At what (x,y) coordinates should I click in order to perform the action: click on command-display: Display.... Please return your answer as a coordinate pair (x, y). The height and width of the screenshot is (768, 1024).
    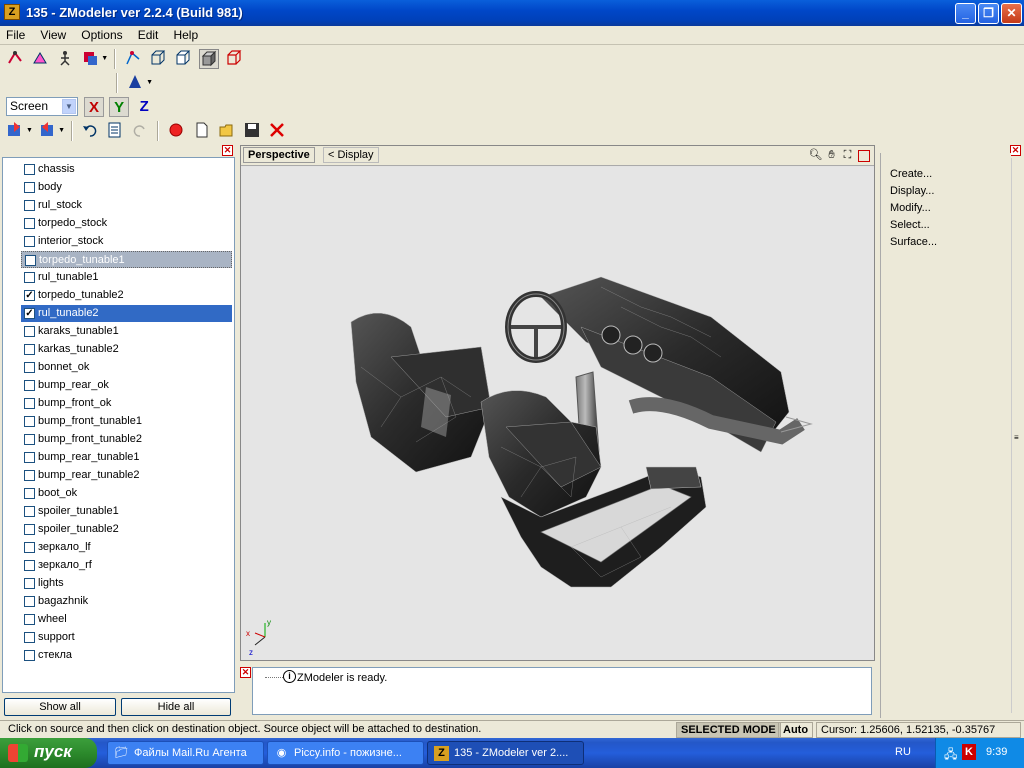
    Looking at the image, I should click on (912, 191).